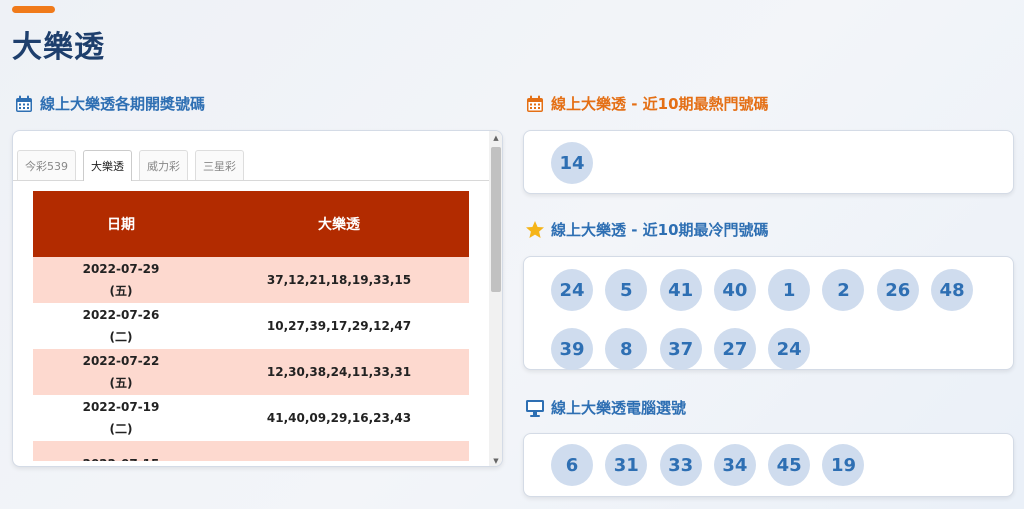  What do you see at coordinates (680, 290) in the screenshot?
I see `number-ball: 41` at bounding box center [680, 290].